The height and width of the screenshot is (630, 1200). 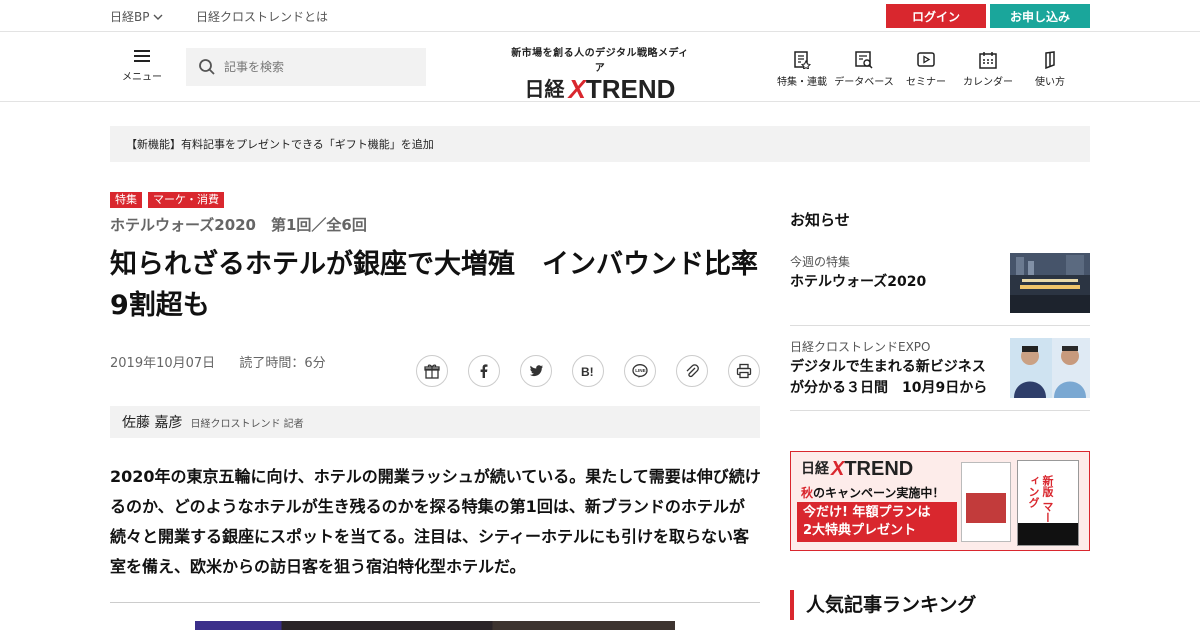 I want to click on logo-x: X, so click(x=577, y=89).